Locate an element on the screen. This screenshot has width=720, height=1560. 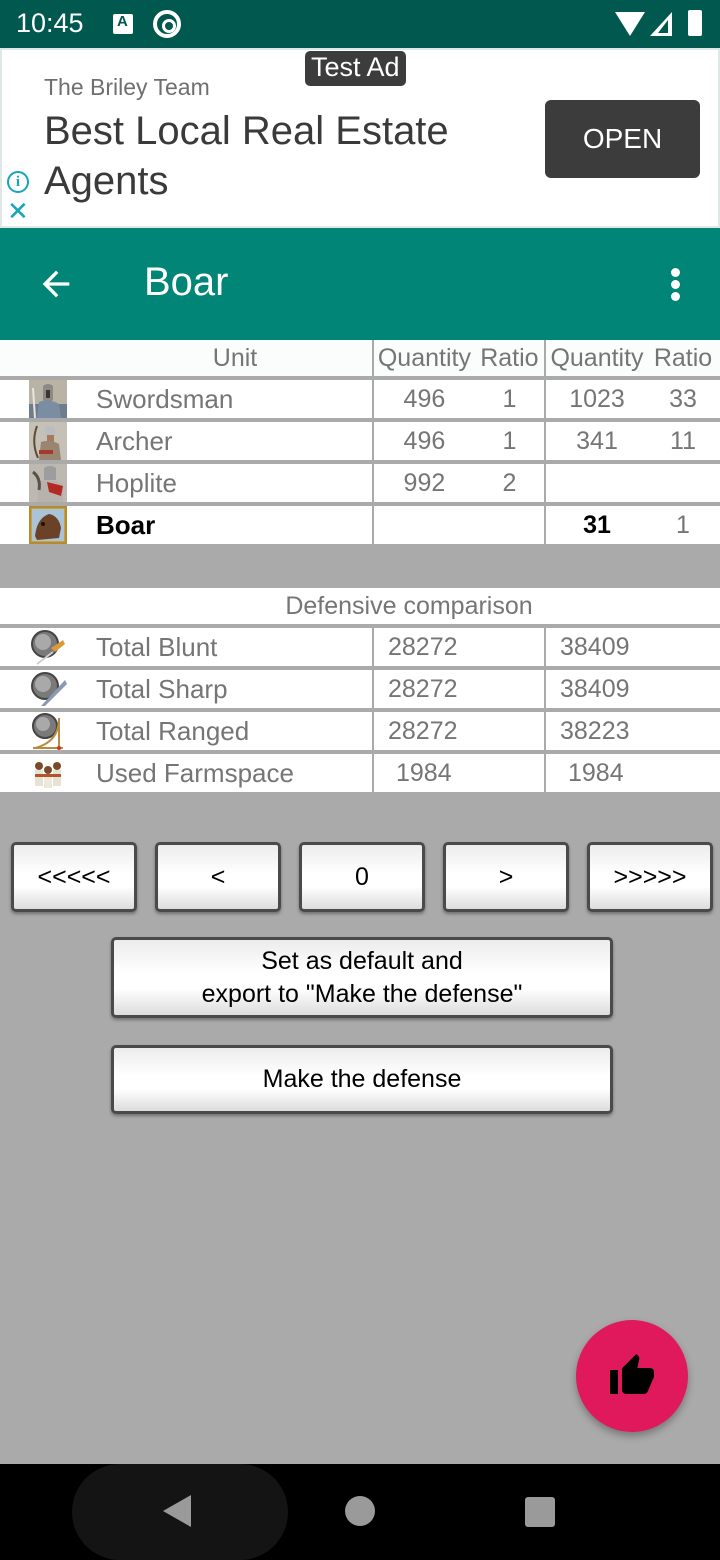
test-ad-badge: Test Ad is located at coordinates (355, 68).